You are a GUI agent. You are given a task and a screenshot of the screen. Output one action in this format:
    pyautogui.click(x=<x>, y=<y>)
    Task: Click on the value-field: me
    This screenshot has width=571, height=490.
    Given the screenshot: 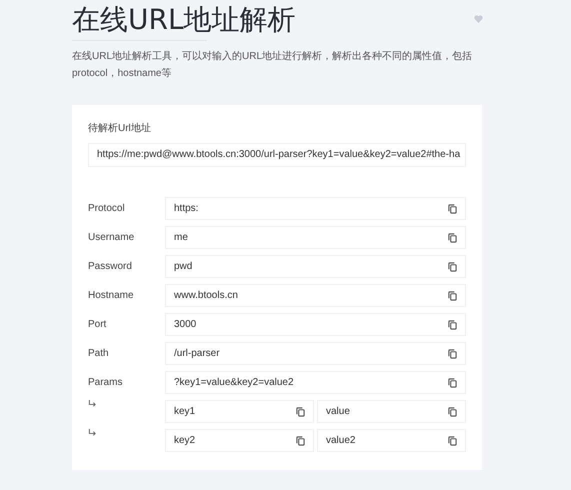 What is the action you would take?
    pyautogui.click(x=315, y=237)
    